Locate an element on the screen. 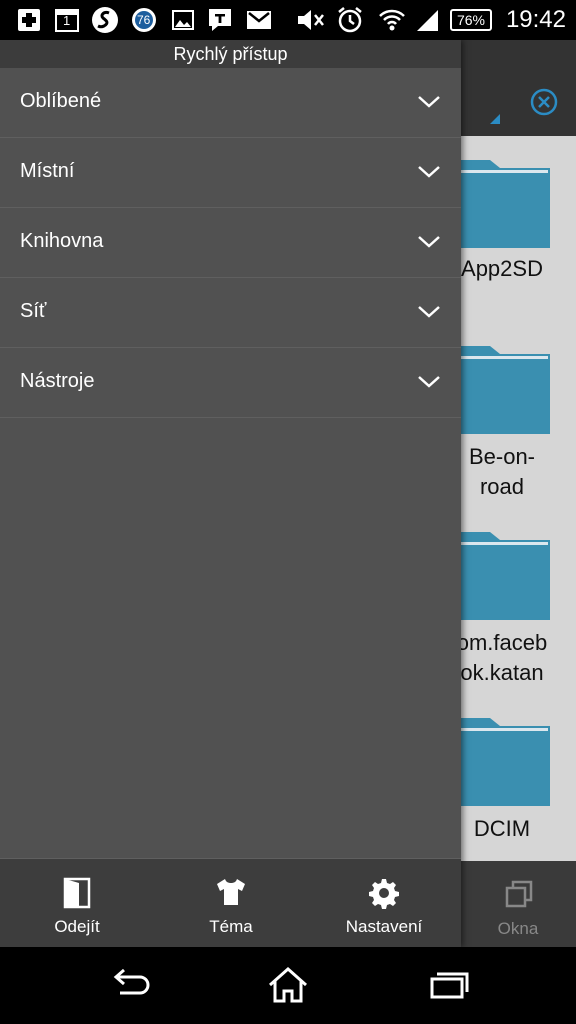 The image size is (576, 1024). badge-number: 76 is located at coordinates (144, 20).